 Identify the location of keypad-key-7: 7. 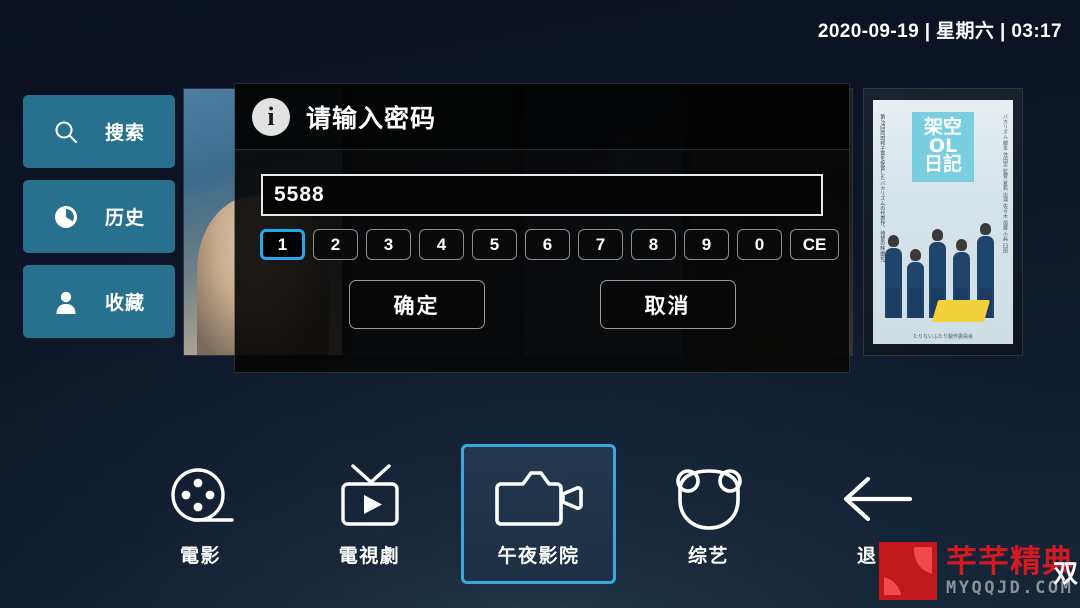
(600, 244).